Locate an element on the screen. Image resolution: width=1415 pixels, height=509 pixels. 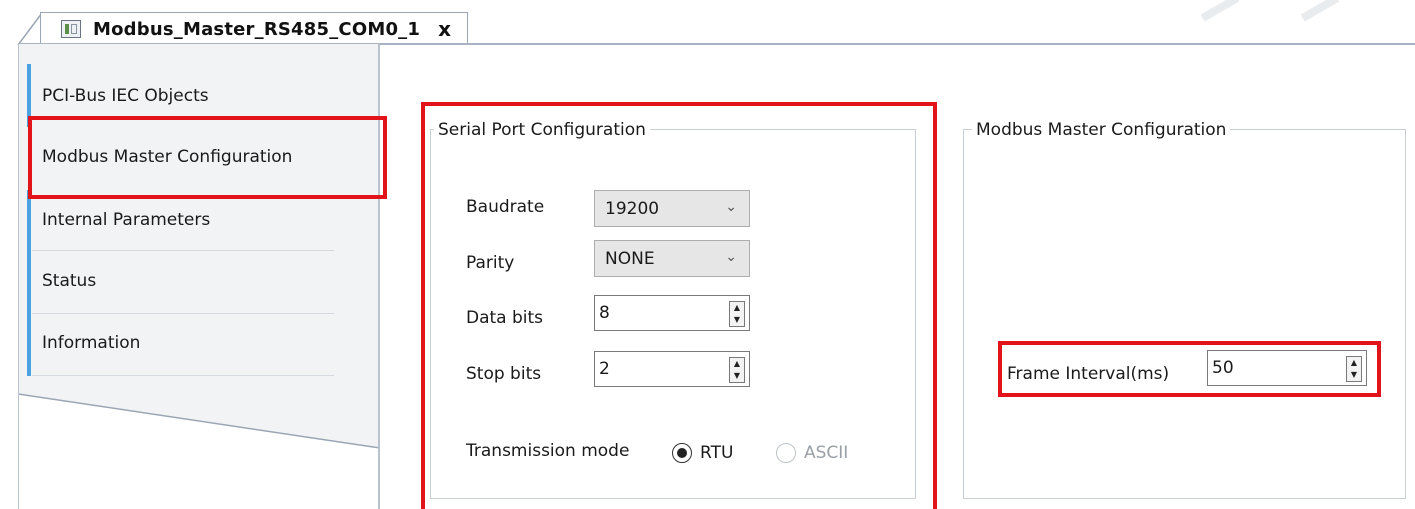
sidebar-item-pci-bus: PCI-Bus IEC Objects is located at coordinates (214, 96).